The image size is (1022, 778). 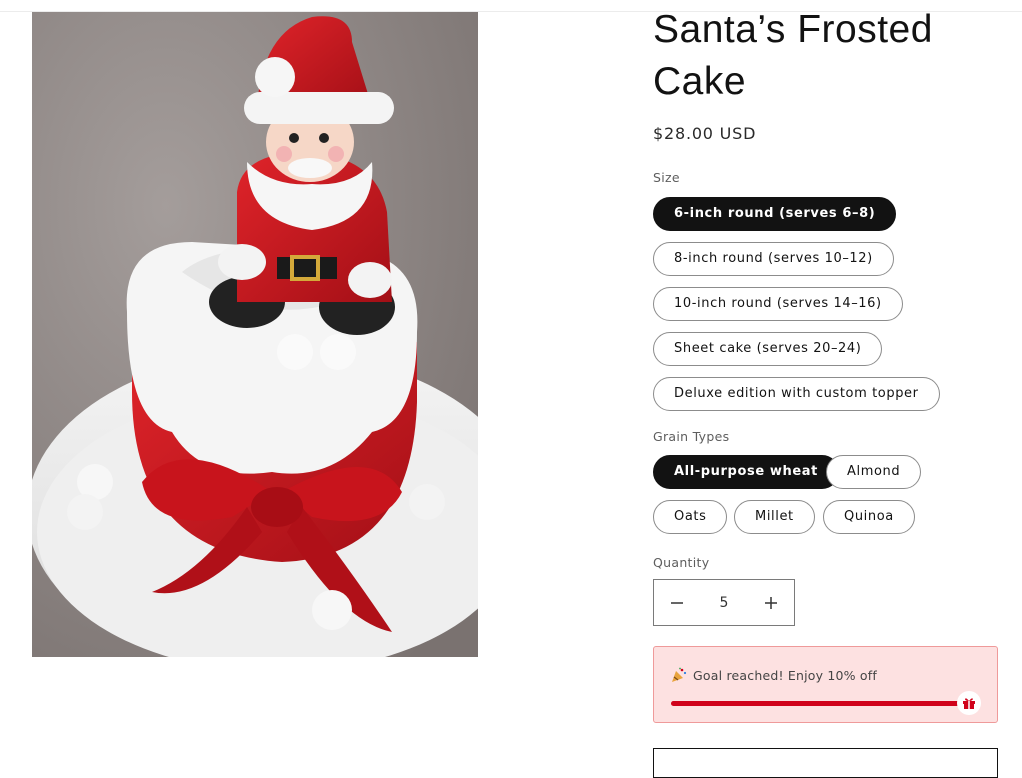 I want to click on quantity-decrease-button, so click(x=677, y=602).